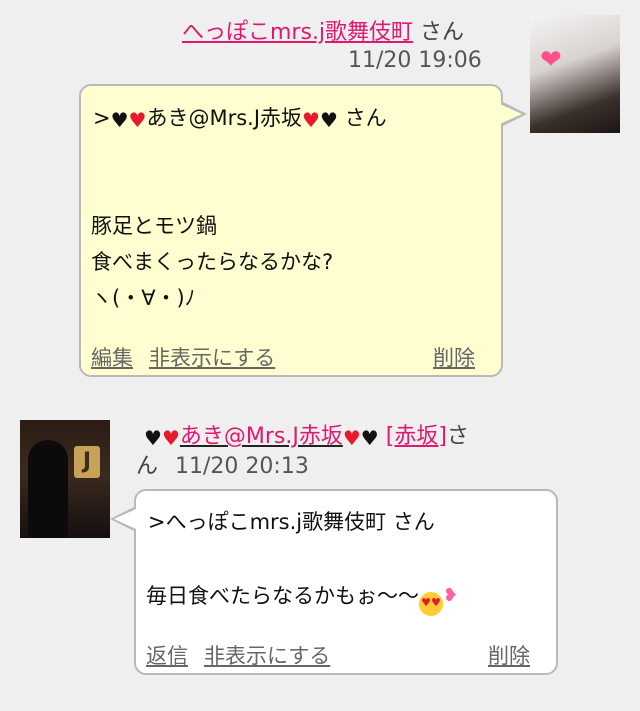 The width and height of the screenshot is (640, 711). I want to click on msg2-reply-link: 返信, so click(167, 655).